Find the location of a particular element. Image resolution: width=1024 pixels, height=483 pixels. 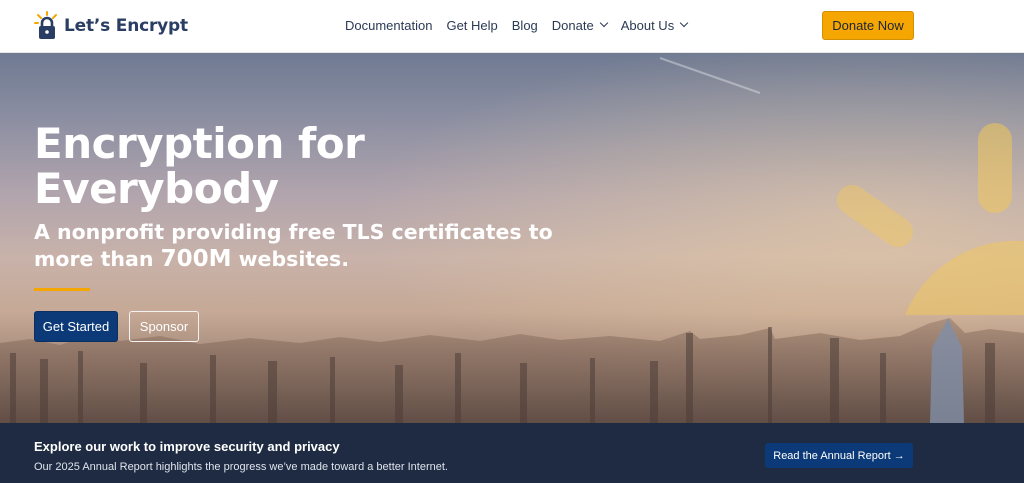

nav-donate: Donate is located at coordinates (579, 25).